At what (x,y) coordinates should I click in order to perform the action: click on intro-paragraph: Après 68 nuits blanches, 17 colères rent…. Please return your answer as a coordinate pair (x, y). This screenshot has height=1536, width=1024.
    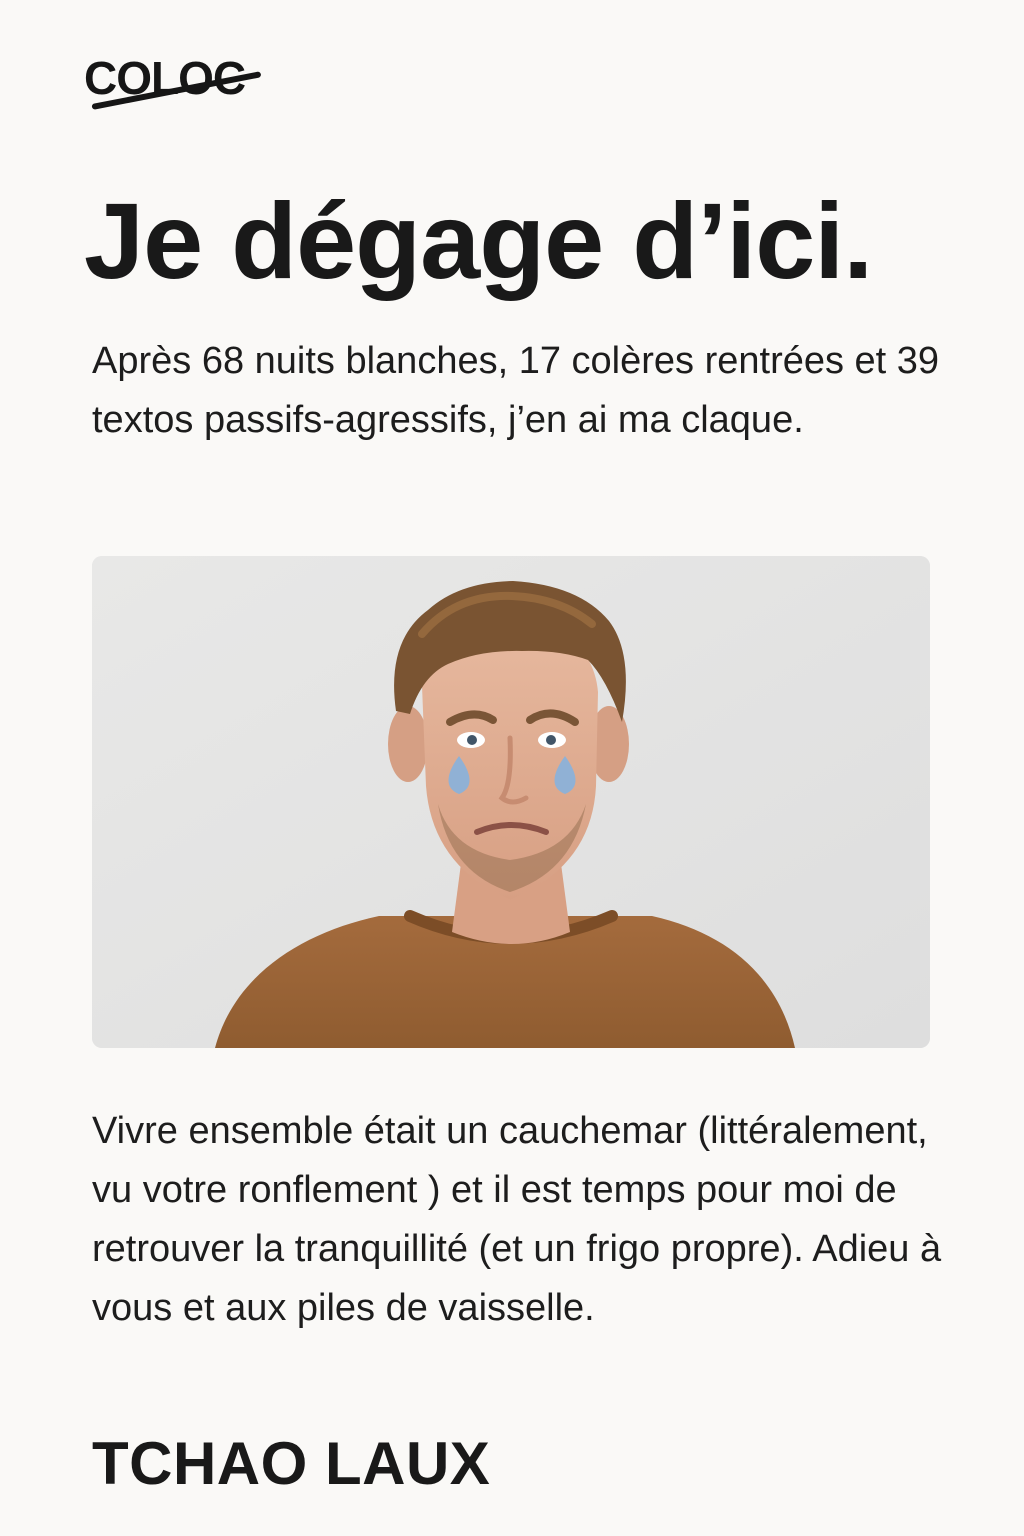
    Looking at the image, I should click on (516, 390).